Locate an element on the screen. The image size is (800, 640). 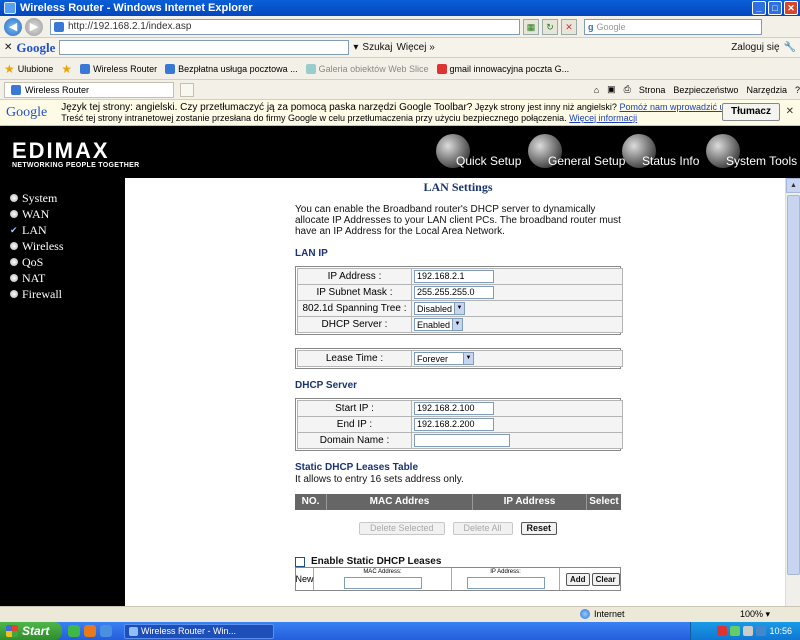
nav-system-tools: System Tools is located at coordinates (751, 154).